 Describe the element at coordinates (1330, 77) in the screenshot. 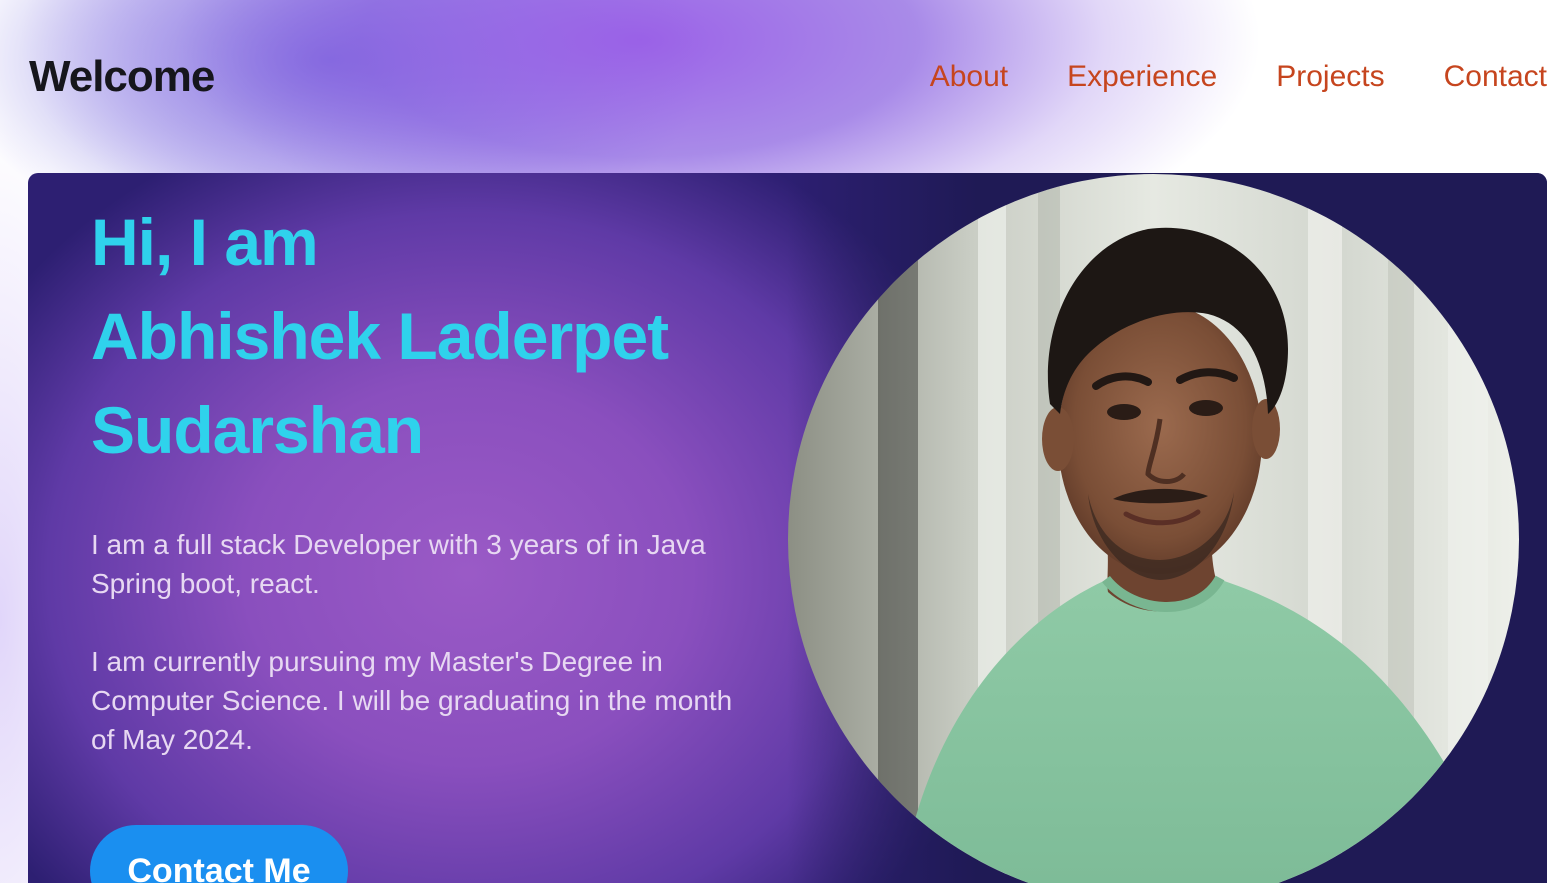

I see `nav-projects: Projects` at that location.